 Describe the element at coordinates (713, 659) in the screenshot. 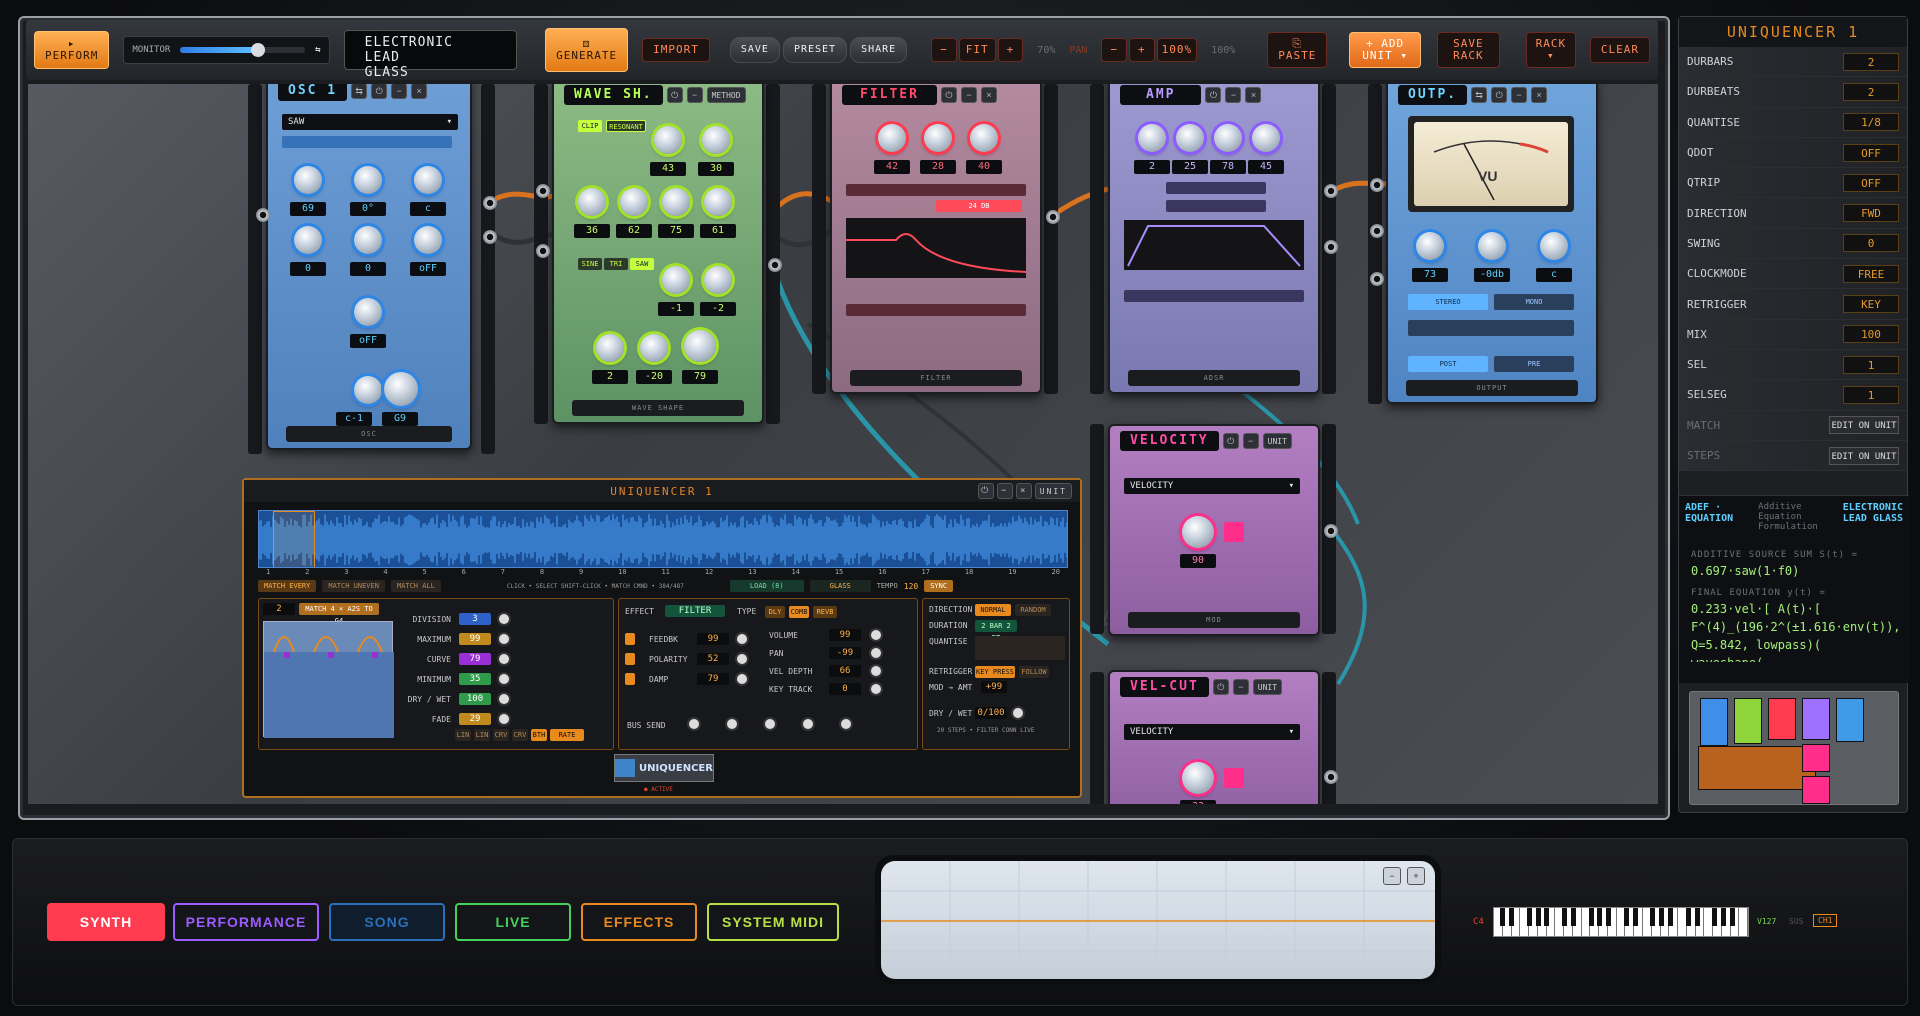

I see `effect-param-value: 52` at that location.